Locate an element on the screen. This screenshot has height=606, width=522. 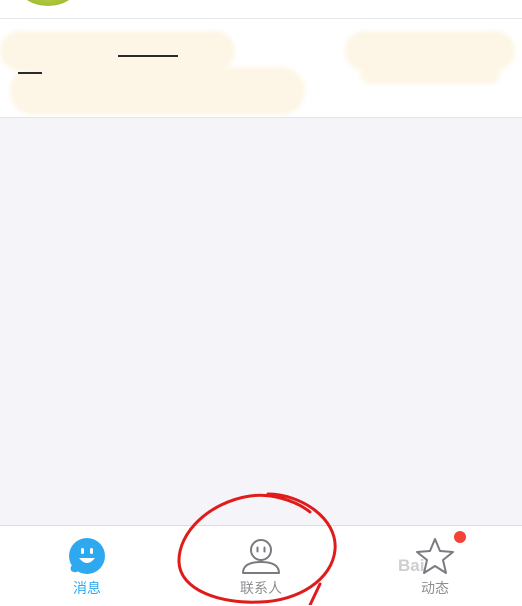
bottom-tab-bar: 消息 联系人 动态 is located at coordinates (261, 565).